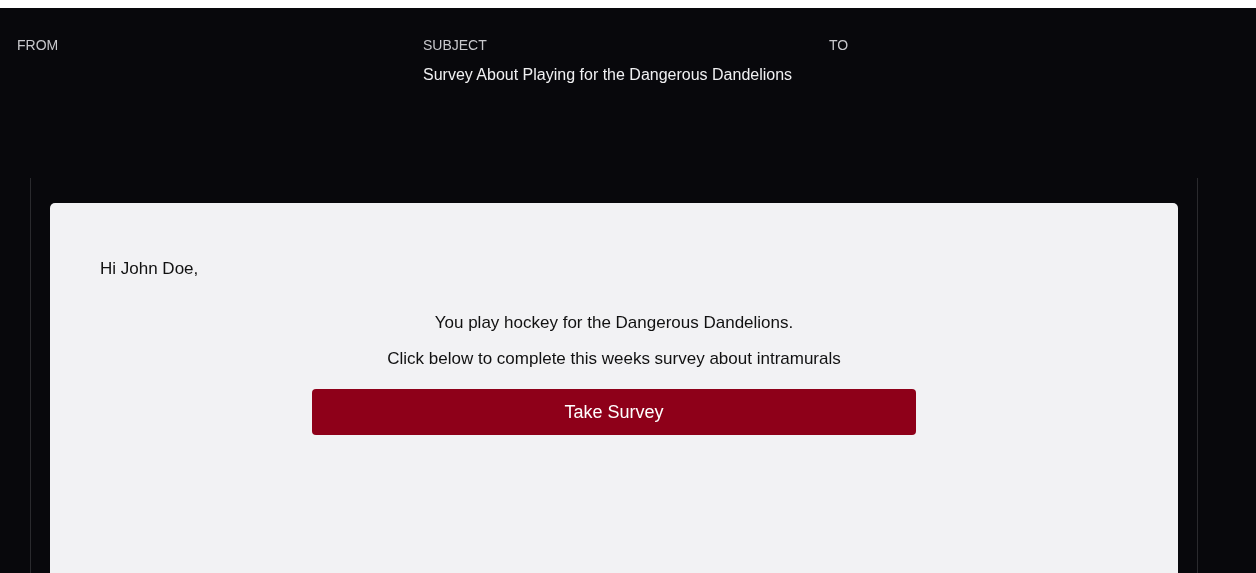 Image resolution: width=1256 pixels, height=573 pixels. Describe the element at coordinates (608, 75) in the screenshot. I see `field-value: Survey About Playing for the Dangerous Dandelions` at that location.